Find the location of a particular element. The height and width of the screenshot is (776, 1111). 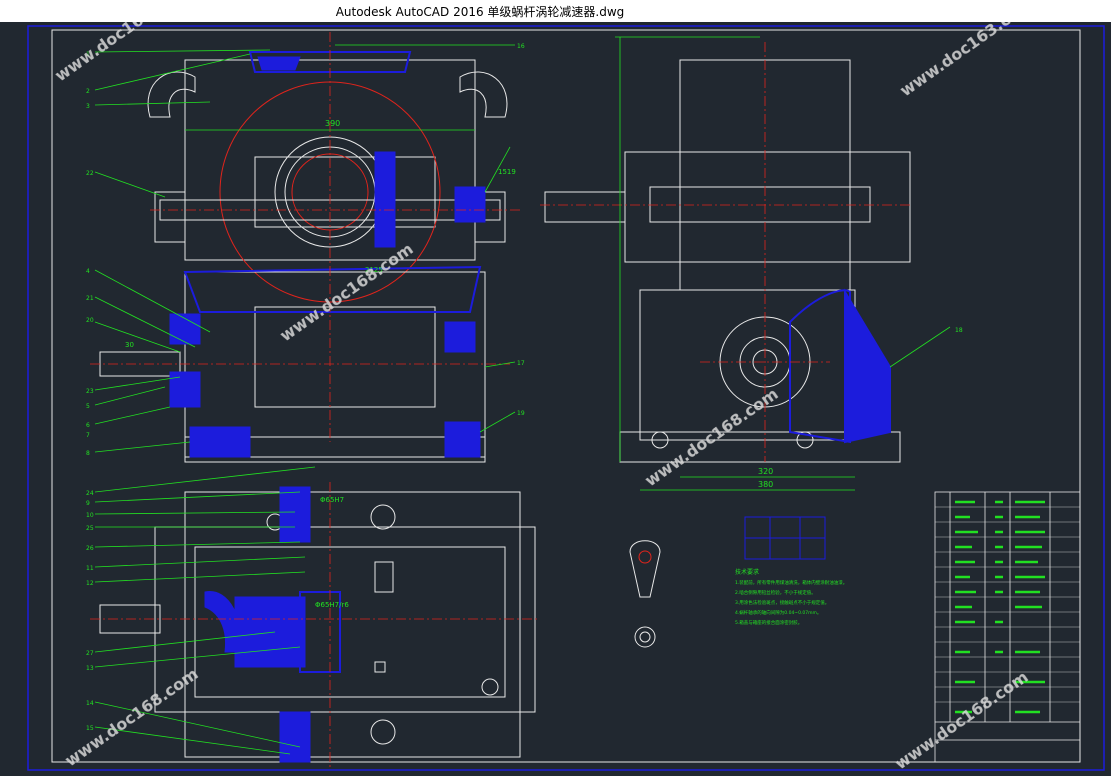

leader-18: 18 is located at coordinates (959, 330).